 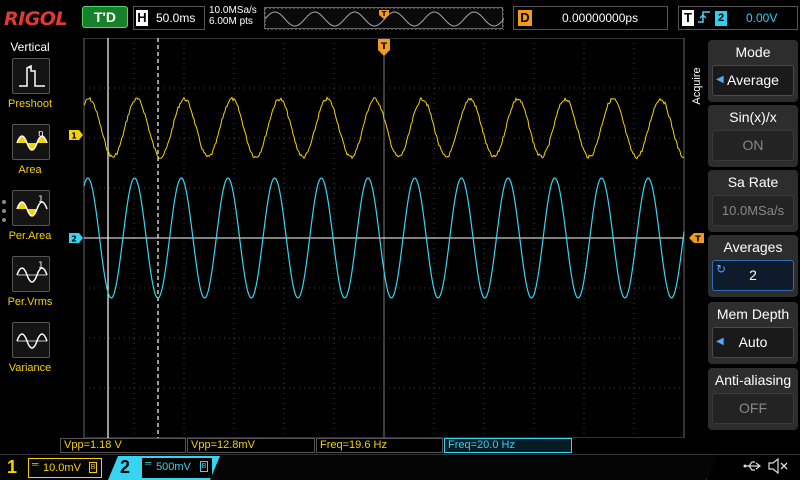 I want to click on sidebar-item-preshoot: Preshoot, so click(x=30, y=89).